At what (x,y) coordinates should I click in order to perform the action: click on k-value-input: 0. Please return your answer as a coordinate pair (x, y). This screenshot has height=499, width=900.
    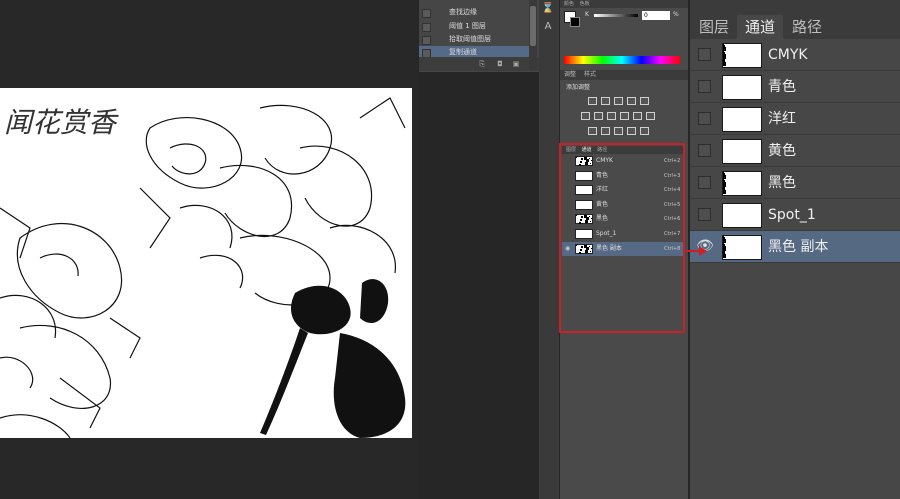
    Looking at the image, I should click on (656, 15).